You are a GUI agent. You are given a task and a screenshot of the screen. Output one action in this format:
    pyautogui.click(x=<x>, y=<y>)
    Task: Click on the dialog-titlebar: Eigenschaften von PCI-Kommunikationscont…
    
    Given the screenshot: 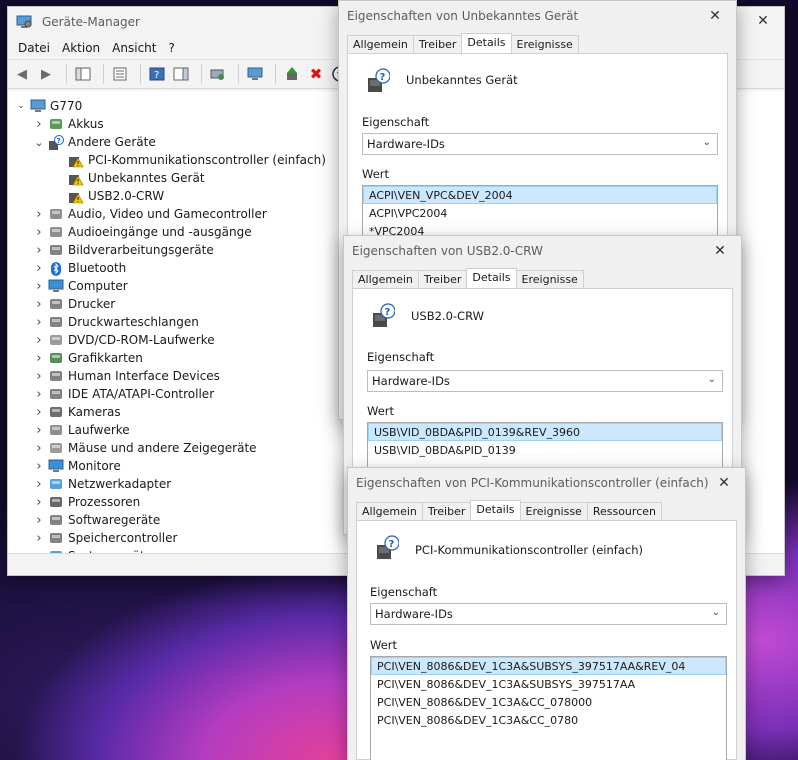 What is the action you would take?
    pyautogui.click(x=546, y=483)
    